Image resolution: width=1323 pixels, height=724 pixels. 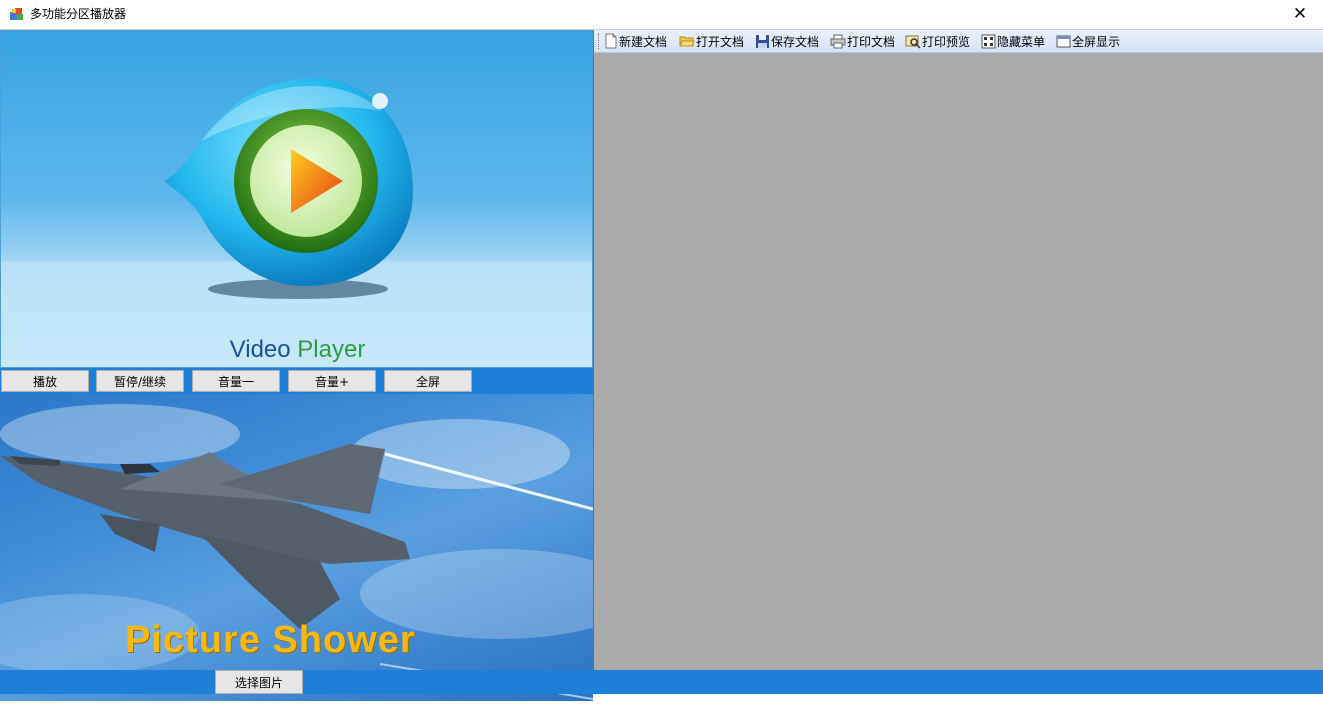 I want to click on title-bar: 多功能分区播放器 ✕, so click(x=661, y=14).